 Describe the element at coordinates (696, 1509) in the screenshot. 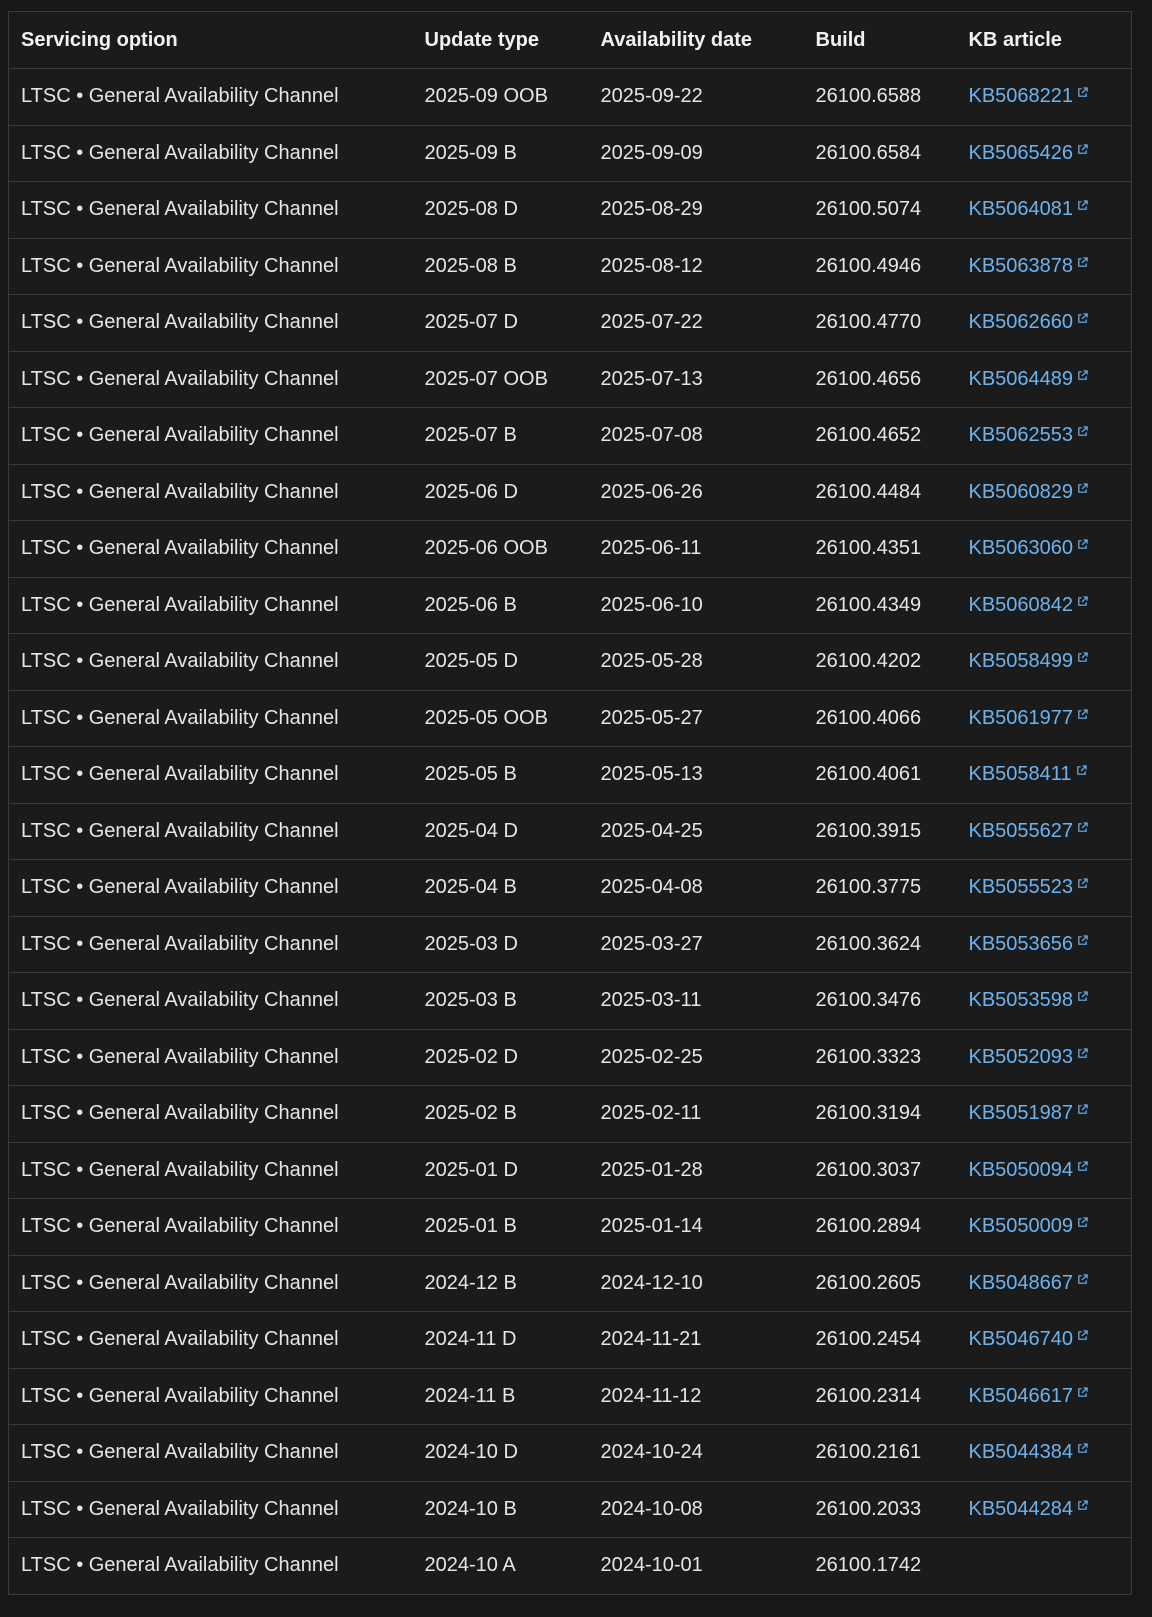

I see `availability-date-cell: 2024-10-08` at that location.